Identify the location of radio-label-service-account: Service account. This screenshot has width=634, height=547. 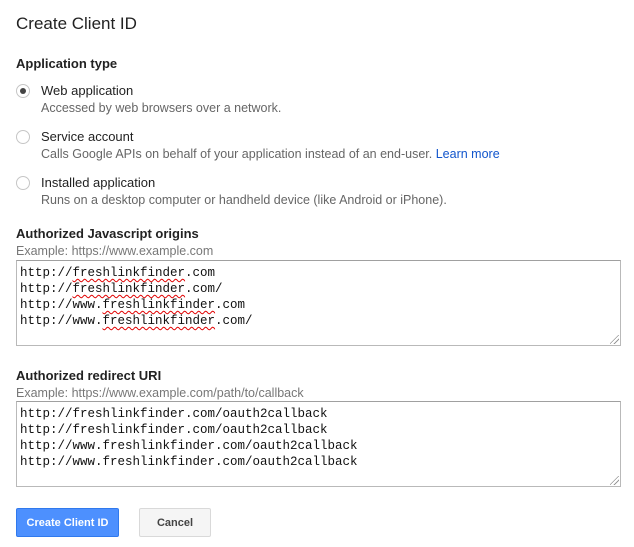
(87, 136).